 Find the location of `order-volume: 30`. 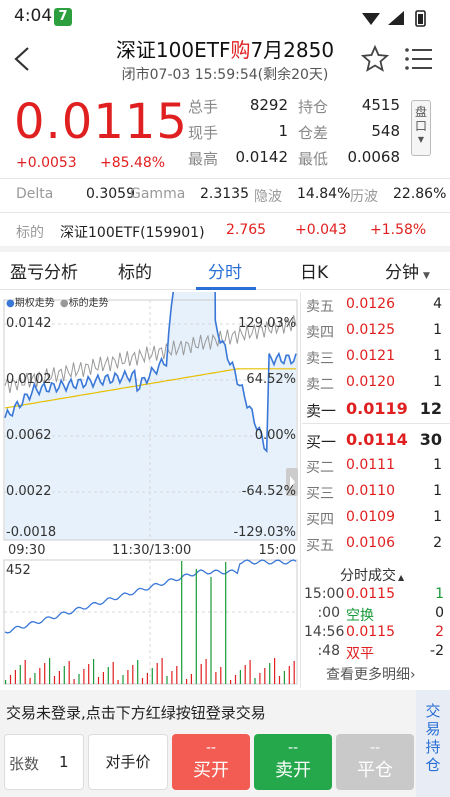

order-volume: 30 is located at coordinates (430, 439).